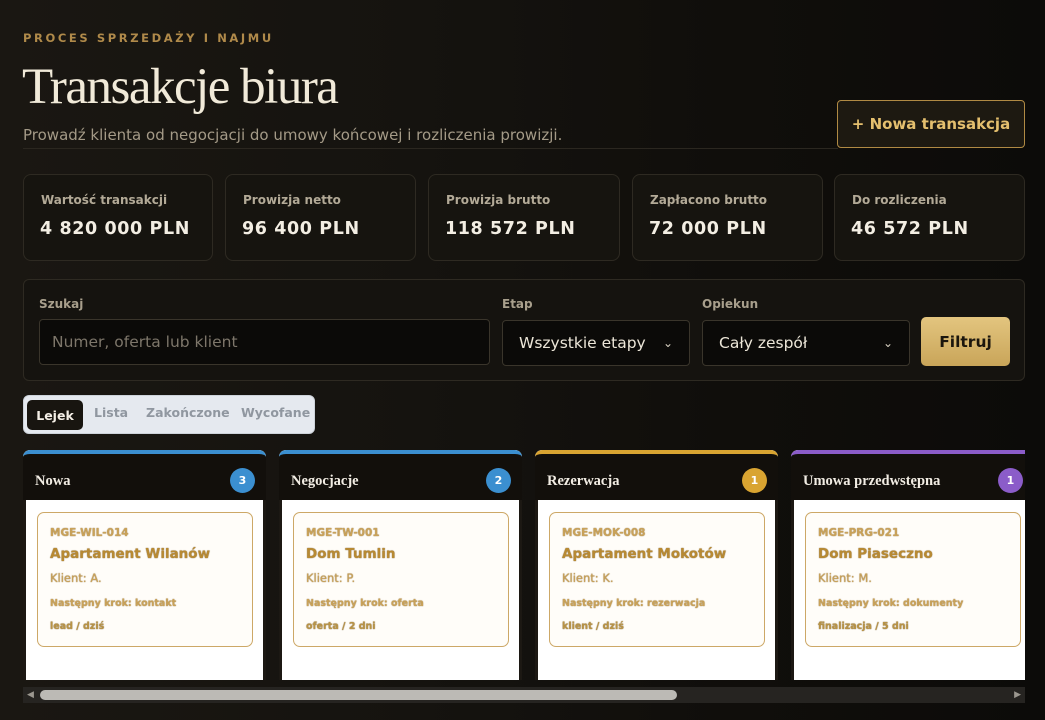 The height and width of the screenshot is (720, 1045). I want to click on search-input, so click(264, 342).